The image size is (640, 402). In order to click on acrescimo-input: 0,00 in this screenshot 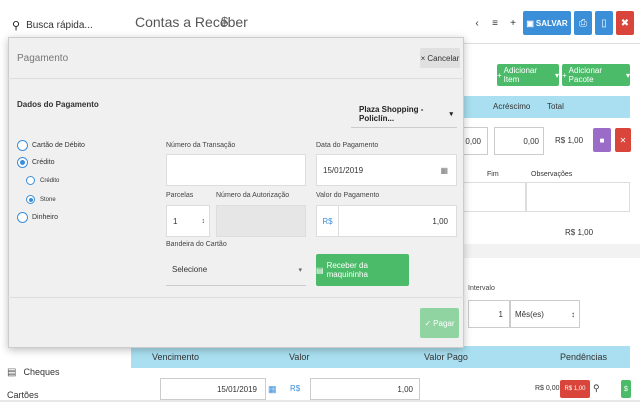, I will do `click(519, 141)`.